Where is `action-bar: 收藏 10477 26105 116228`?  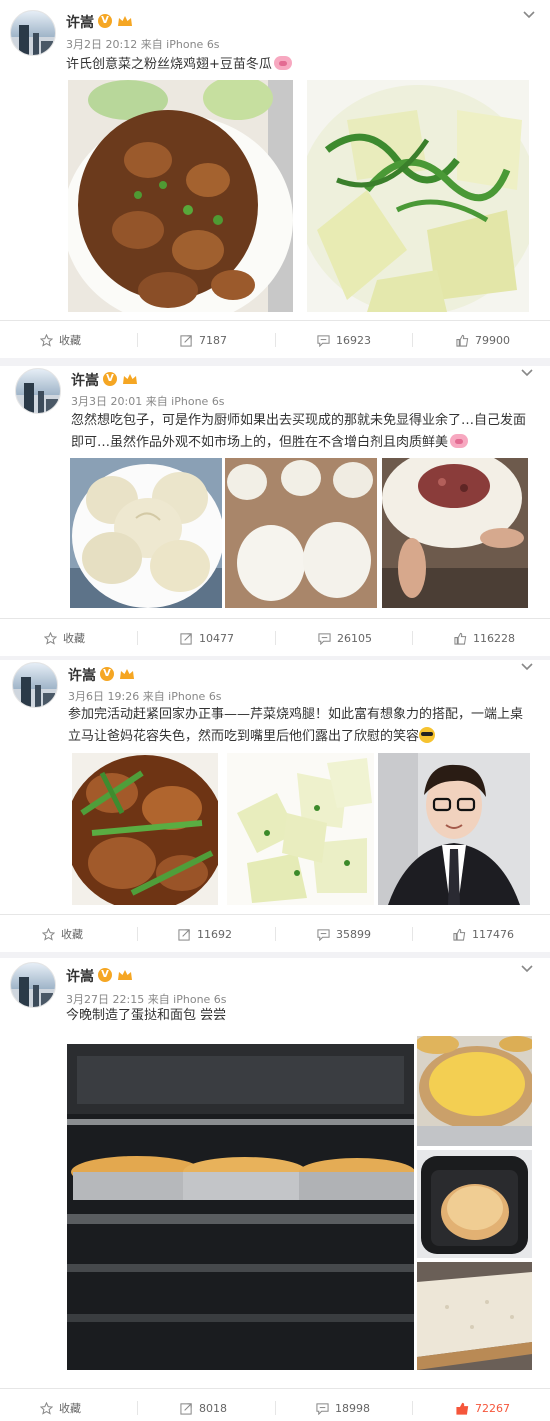
action-bar: 收藏 10477 26105 116228 is located at coordinates (275, 637).